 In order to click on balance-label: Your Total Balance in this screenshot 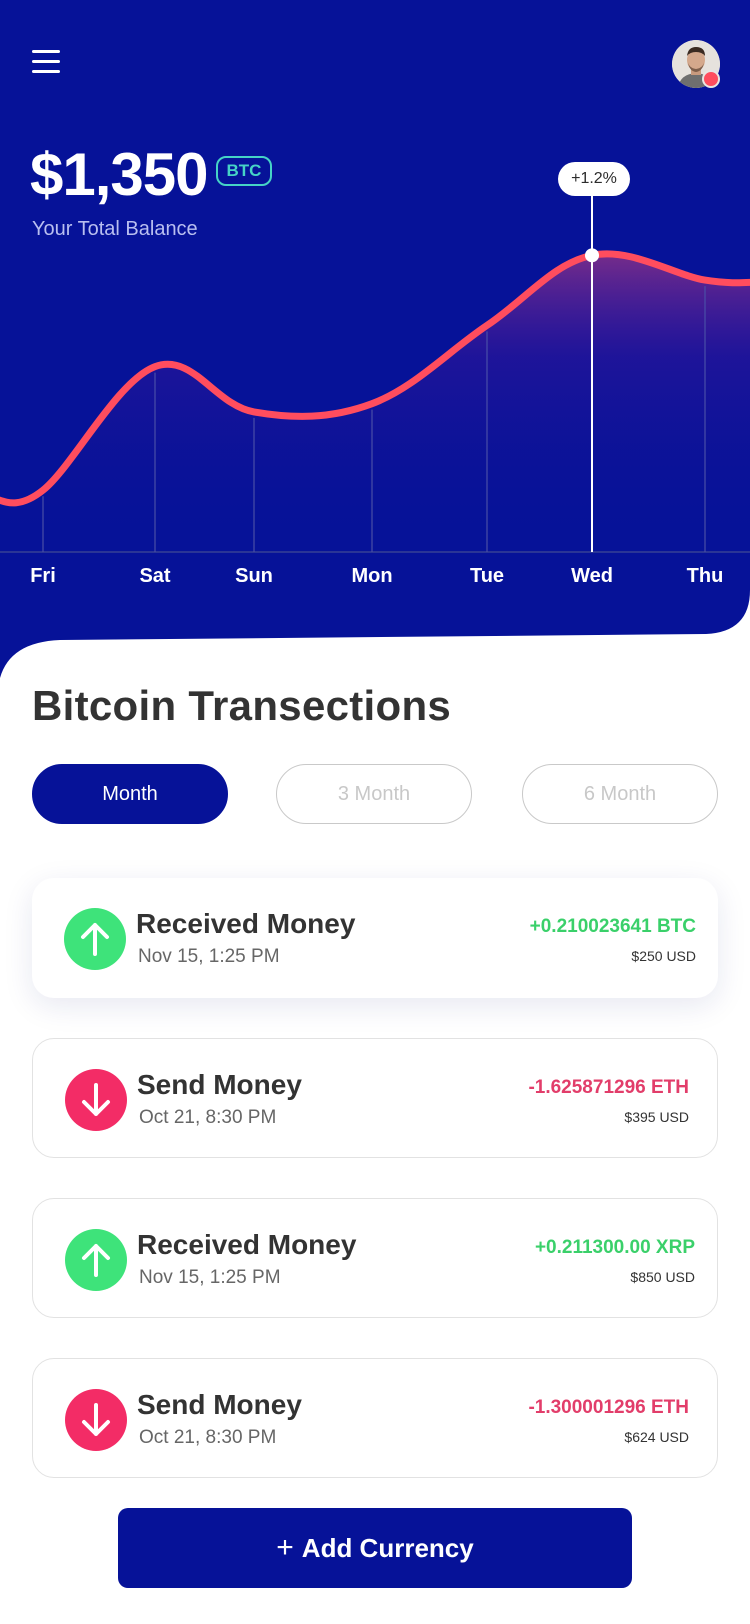, I will do `click(115, 229)`.